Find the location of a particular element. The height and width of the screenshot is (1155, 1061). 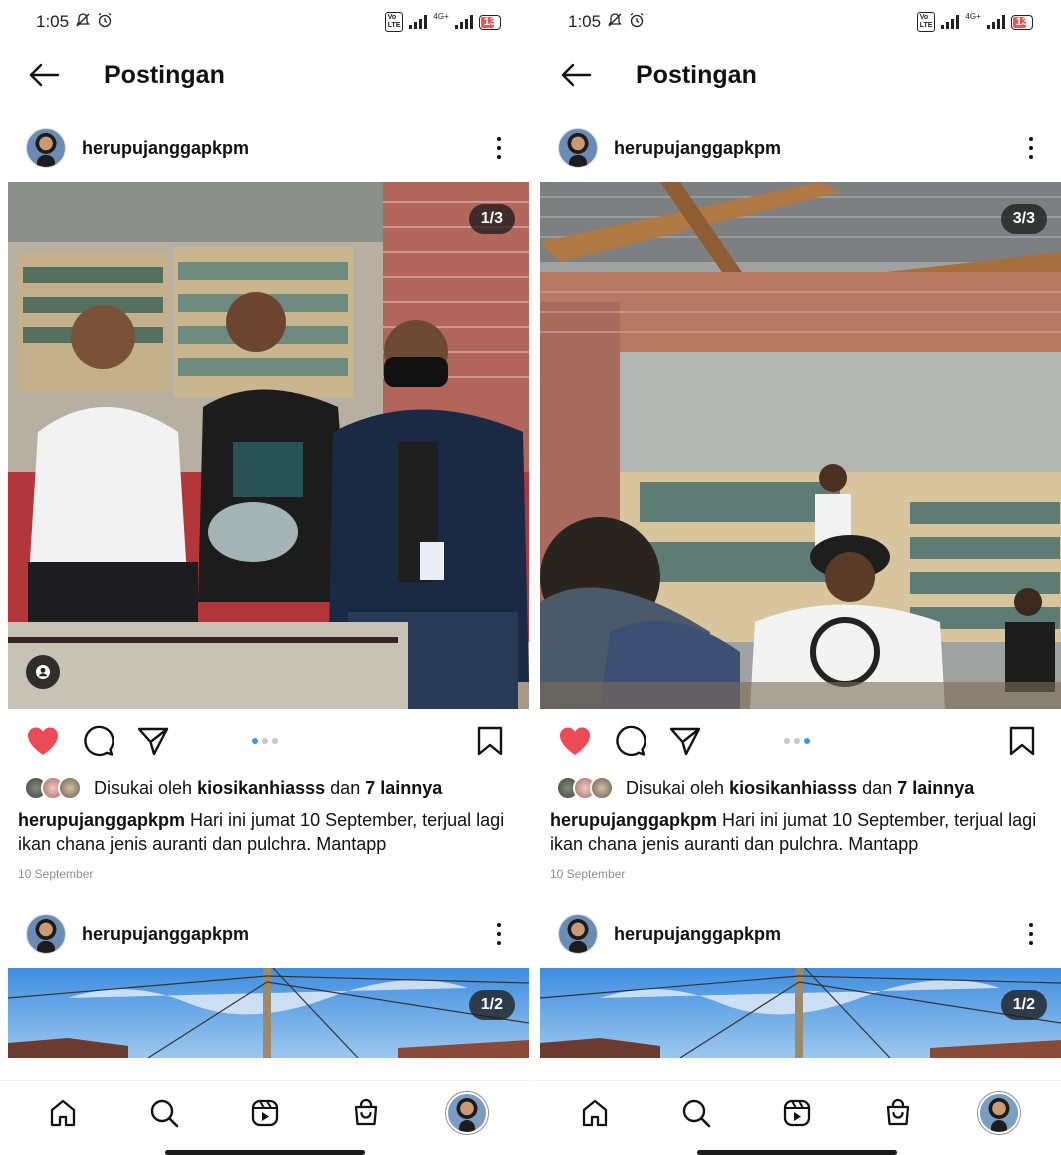

user-tag-icon is located at coordinates (43, 672).